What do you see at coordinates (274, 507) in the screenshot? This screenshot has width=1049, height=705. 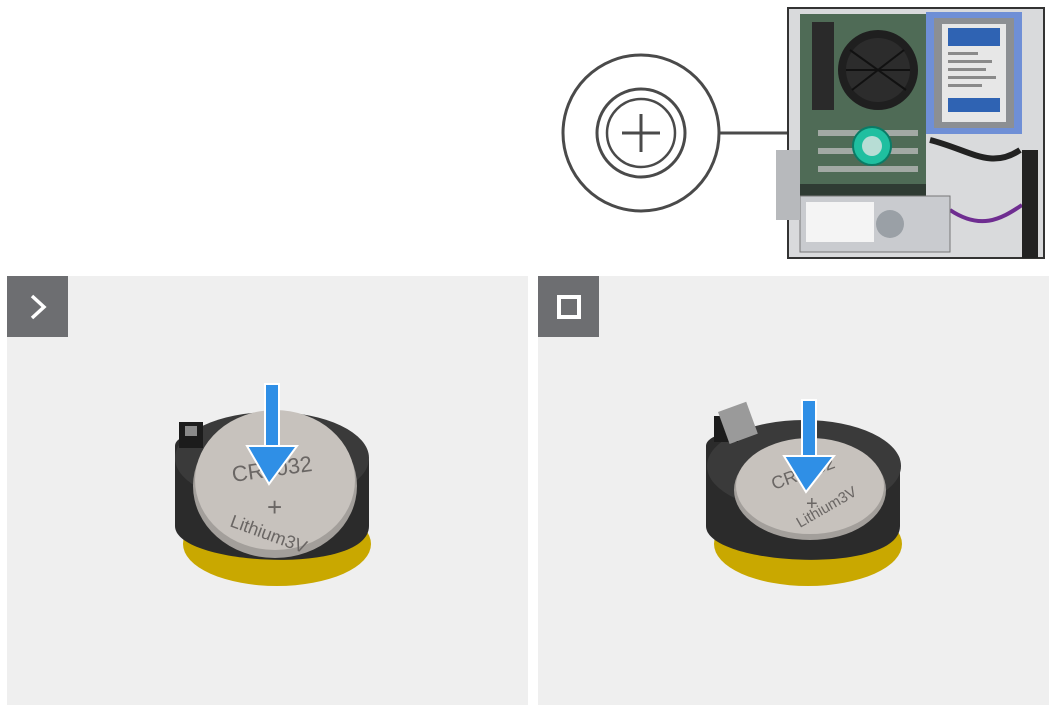 I see `battery-polarity-text: +` at bounding box center [274, 507].